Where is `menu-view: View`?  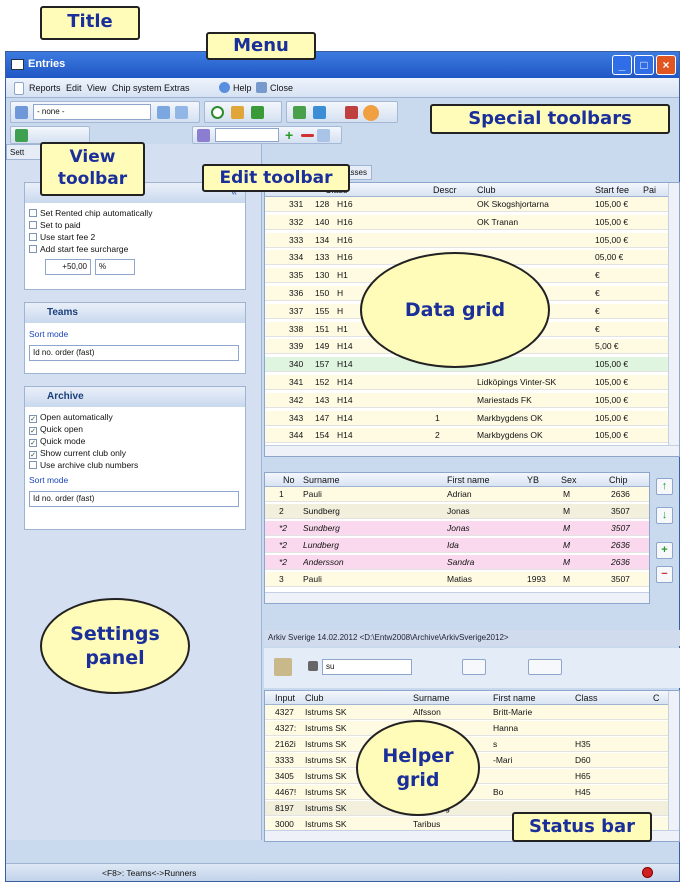
menu-view: View is located at coordinates (96, 88).